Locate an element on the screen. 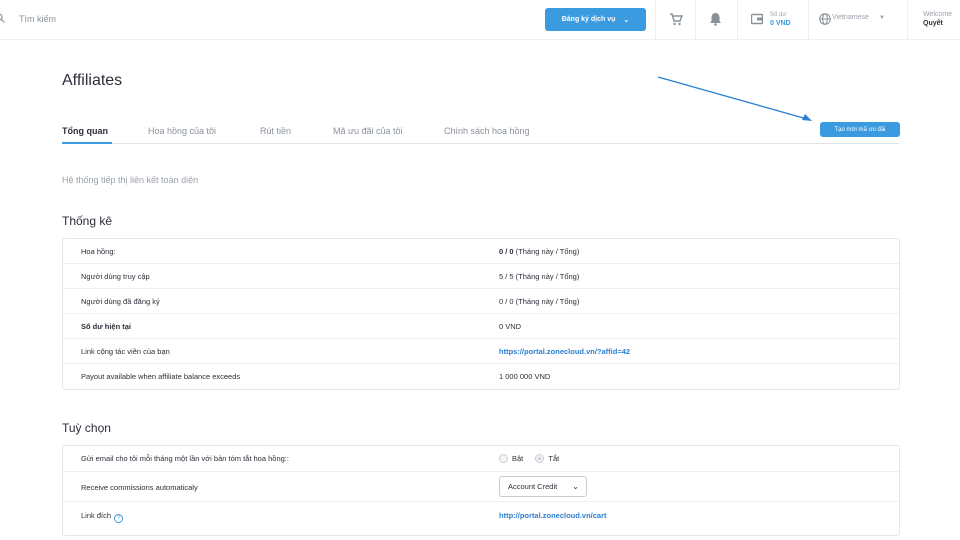 The width and height of the screenshot is (960, 540). welcome-label: Welcome is located at coordinates (938, 14).